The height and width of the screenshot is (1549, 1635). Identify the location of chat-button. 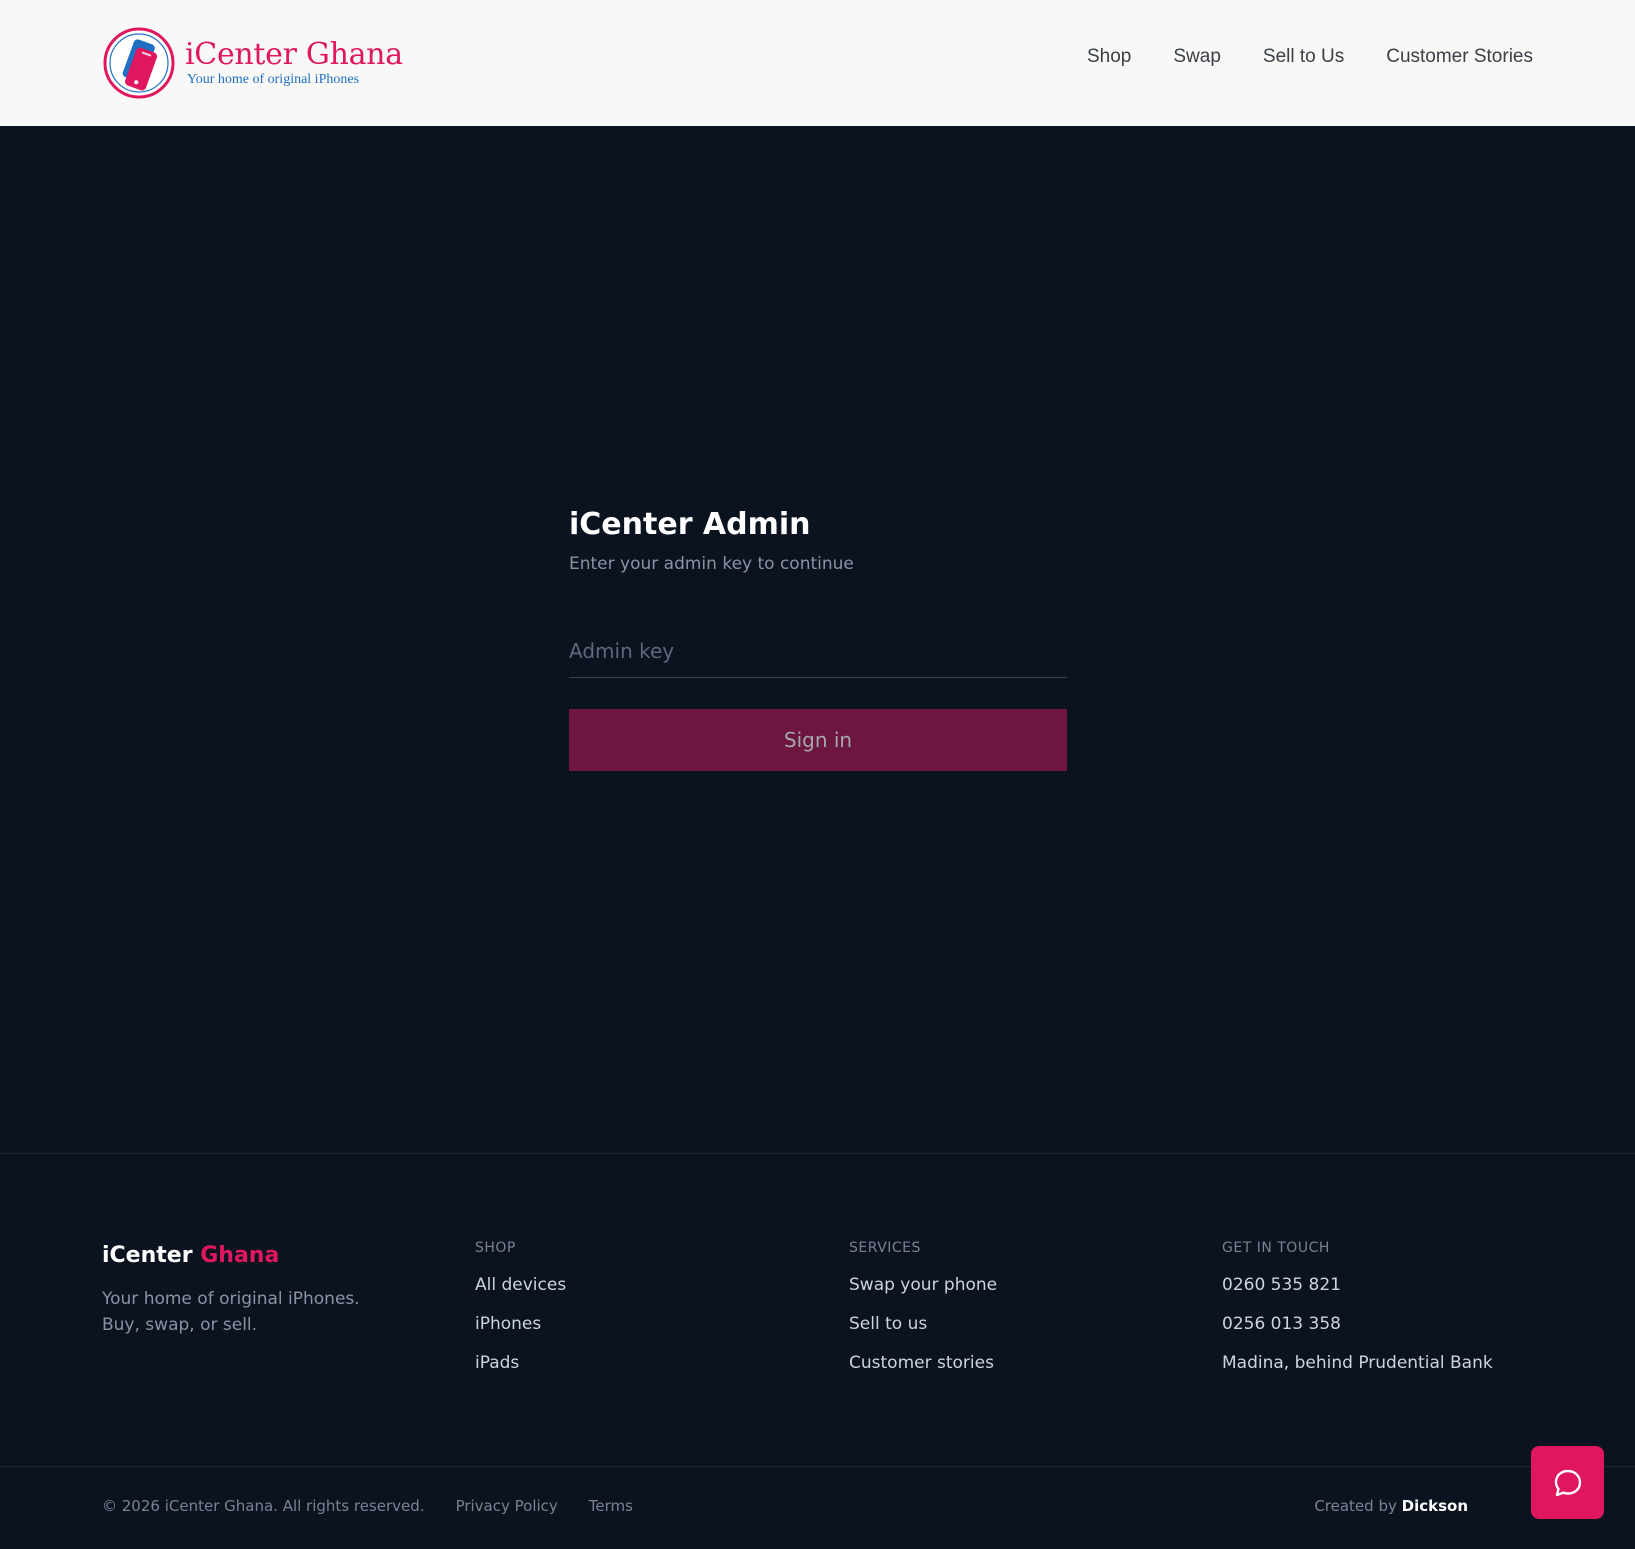
(1567, 1482).